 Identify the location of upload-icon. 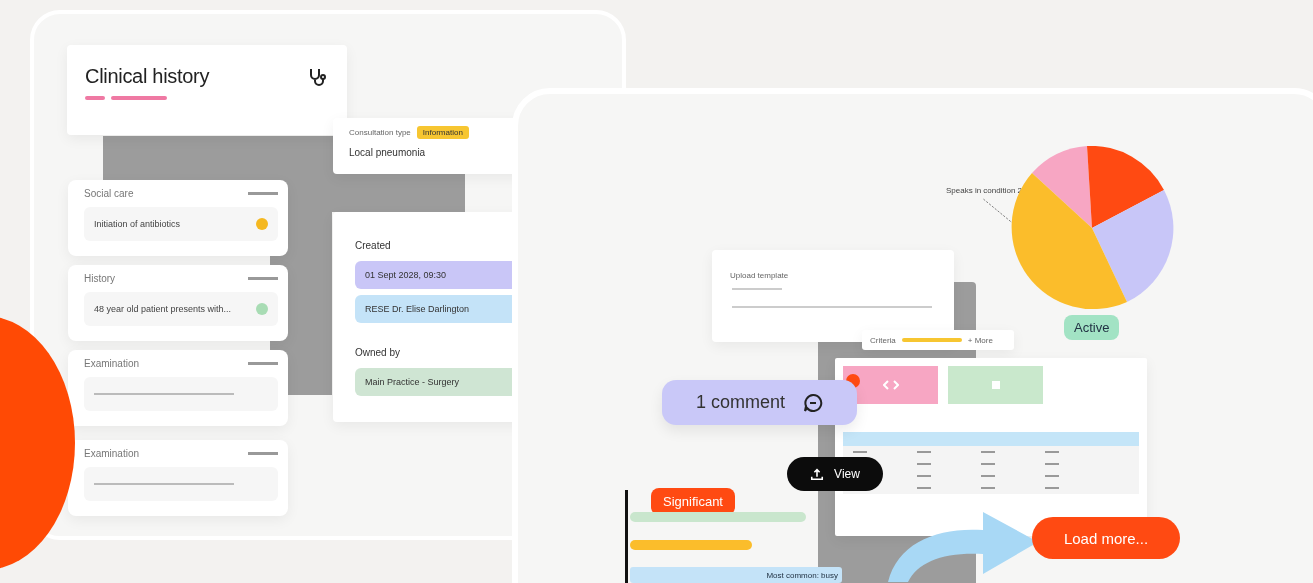
(817, 474).